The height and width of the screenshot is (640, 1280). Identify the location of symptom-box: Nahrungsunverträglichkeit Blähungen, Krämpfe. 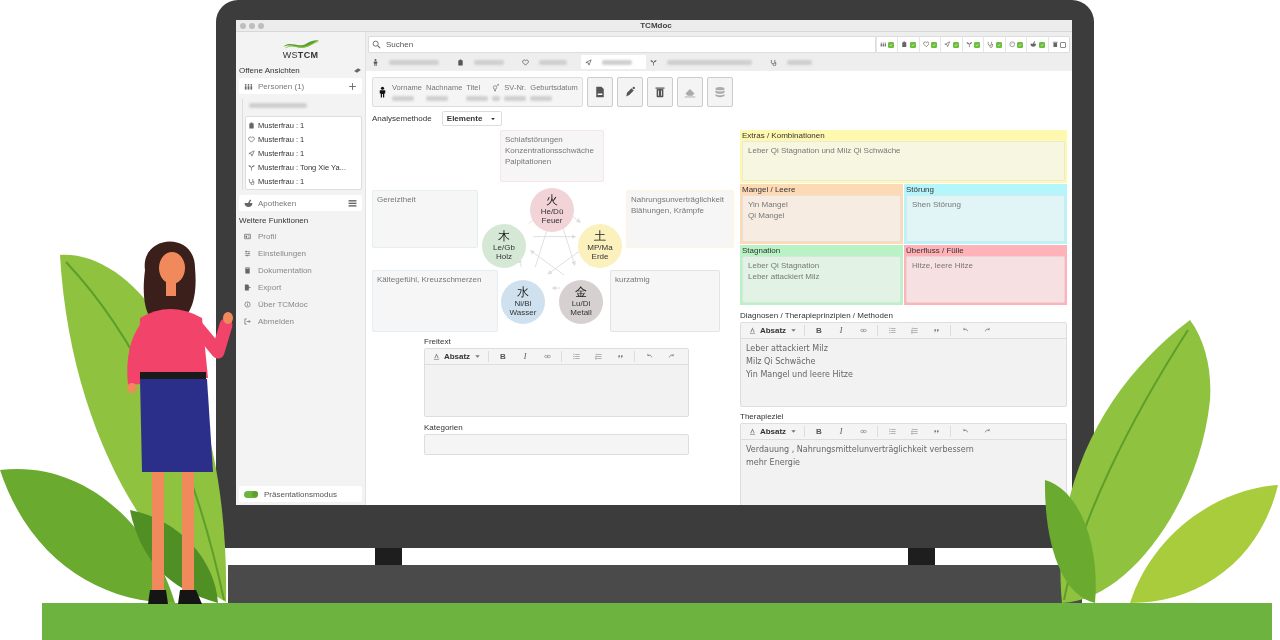
(680, 219).